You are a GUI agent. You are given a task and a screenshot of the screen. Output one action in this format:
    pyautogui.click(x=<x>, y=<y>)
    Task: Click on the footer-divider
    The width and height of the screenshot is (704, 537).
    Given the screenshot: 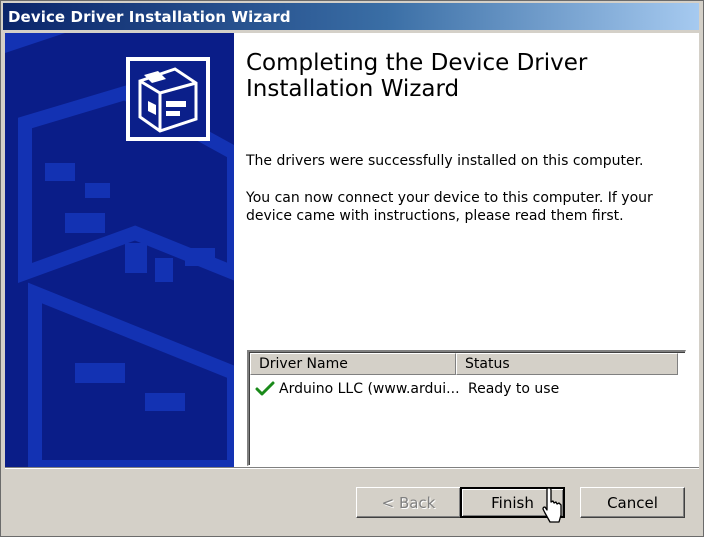 What is the action you would take?
    pyautogui.click(x=352, y=468)
    